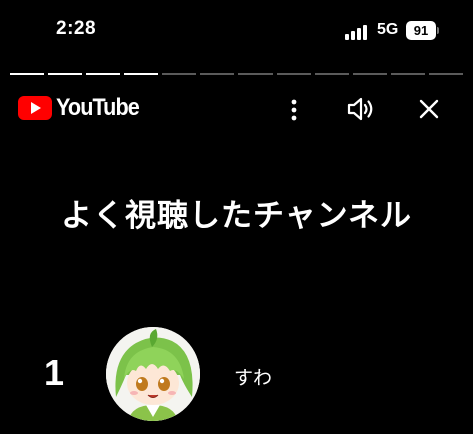  What do you see at coordinates (76, 28) in the screenshot?
I see `status-time: 2:28` at bounding box center [76, 28].